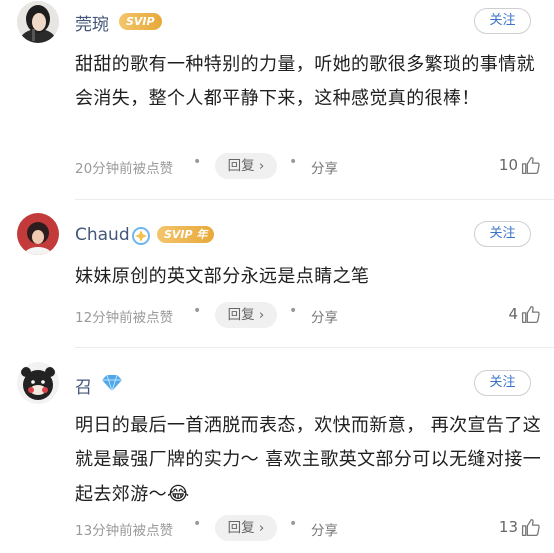  What do you see at coordinates (508, 165) in the screenshot?
I see `like-count: 10` at bounding box center [508, 165].